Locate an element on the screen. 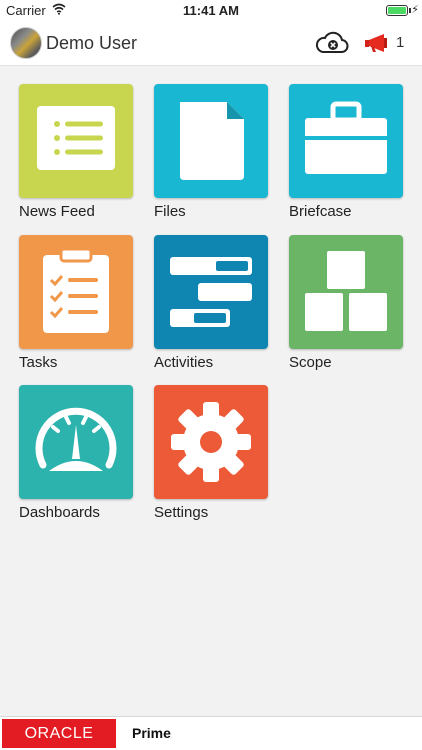  tile-label: Files is located at coordinates (170, 211).